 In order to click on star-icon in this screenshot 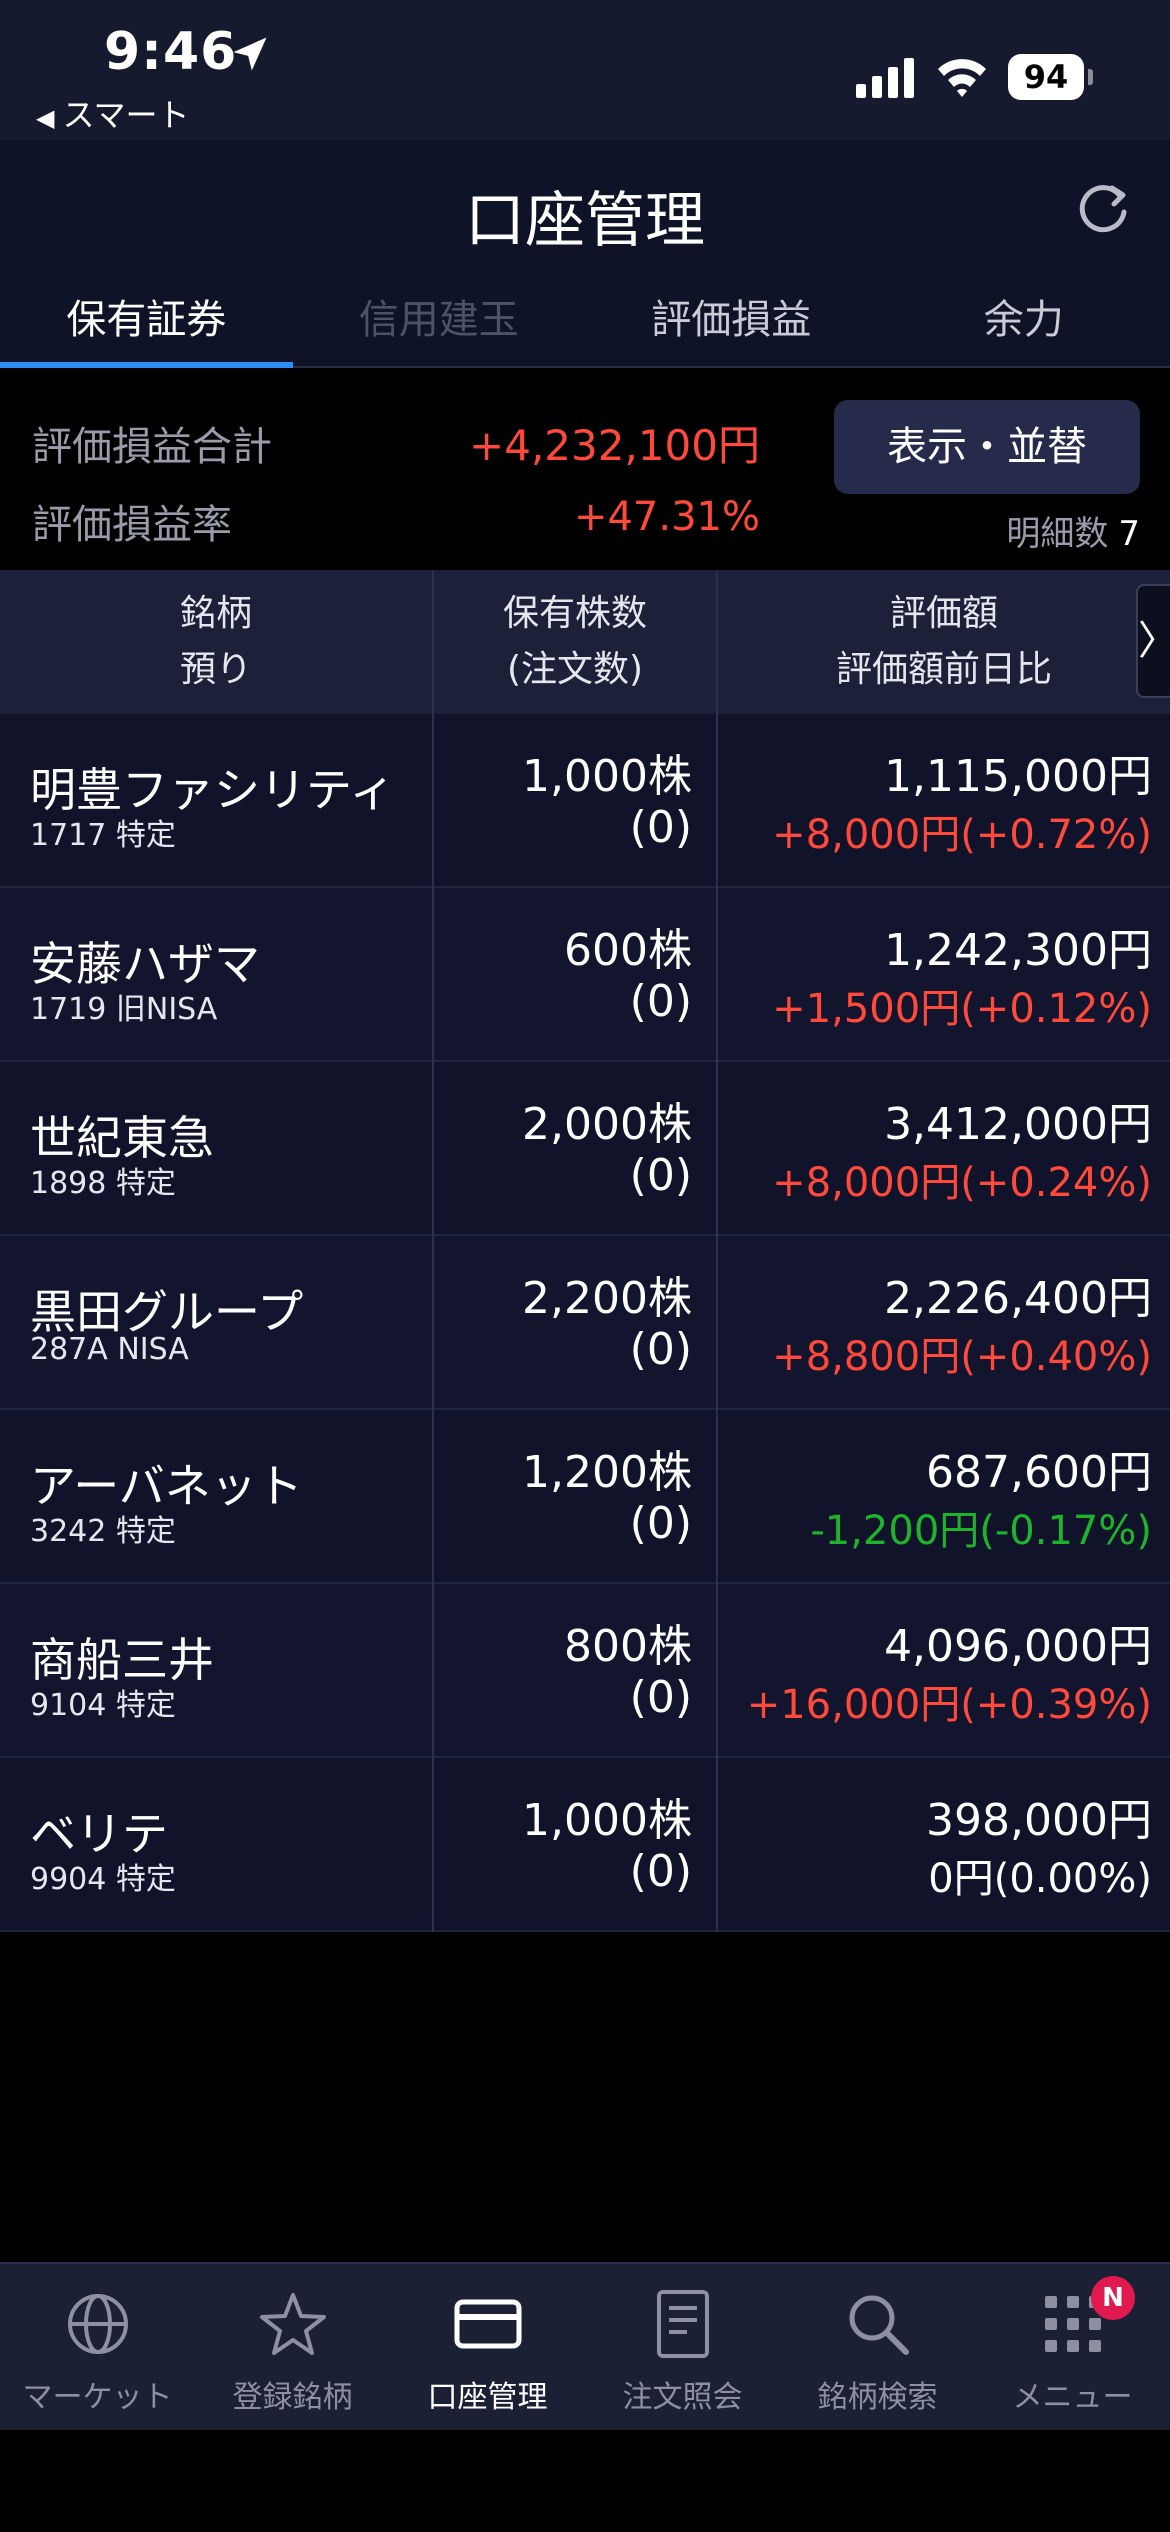, I will do `click(292, 2324)`.